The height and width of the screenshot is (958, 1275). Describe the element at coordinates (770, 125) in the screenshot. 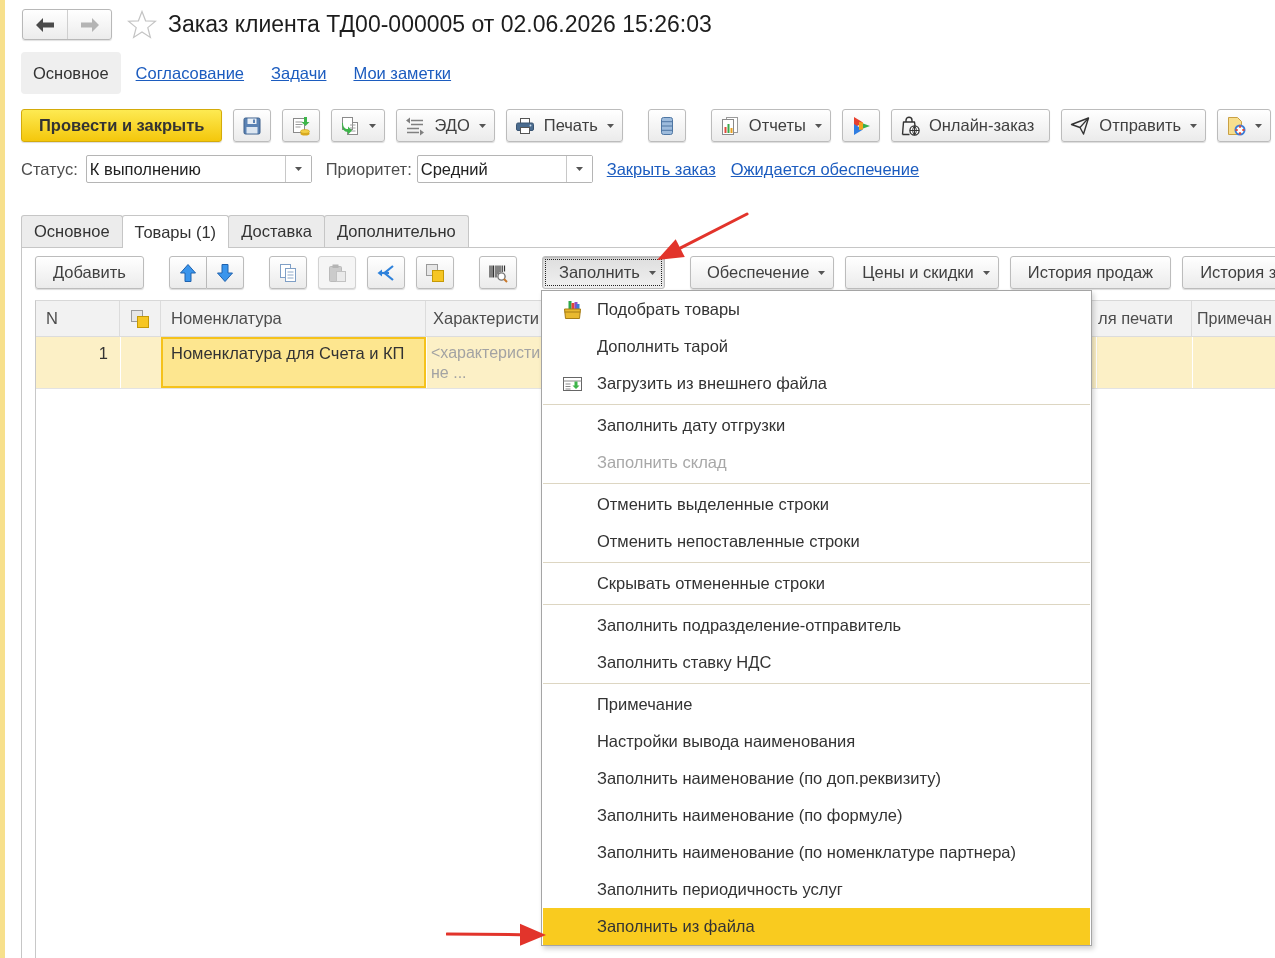

I see `toolbar-button: Отчеты` at that location.